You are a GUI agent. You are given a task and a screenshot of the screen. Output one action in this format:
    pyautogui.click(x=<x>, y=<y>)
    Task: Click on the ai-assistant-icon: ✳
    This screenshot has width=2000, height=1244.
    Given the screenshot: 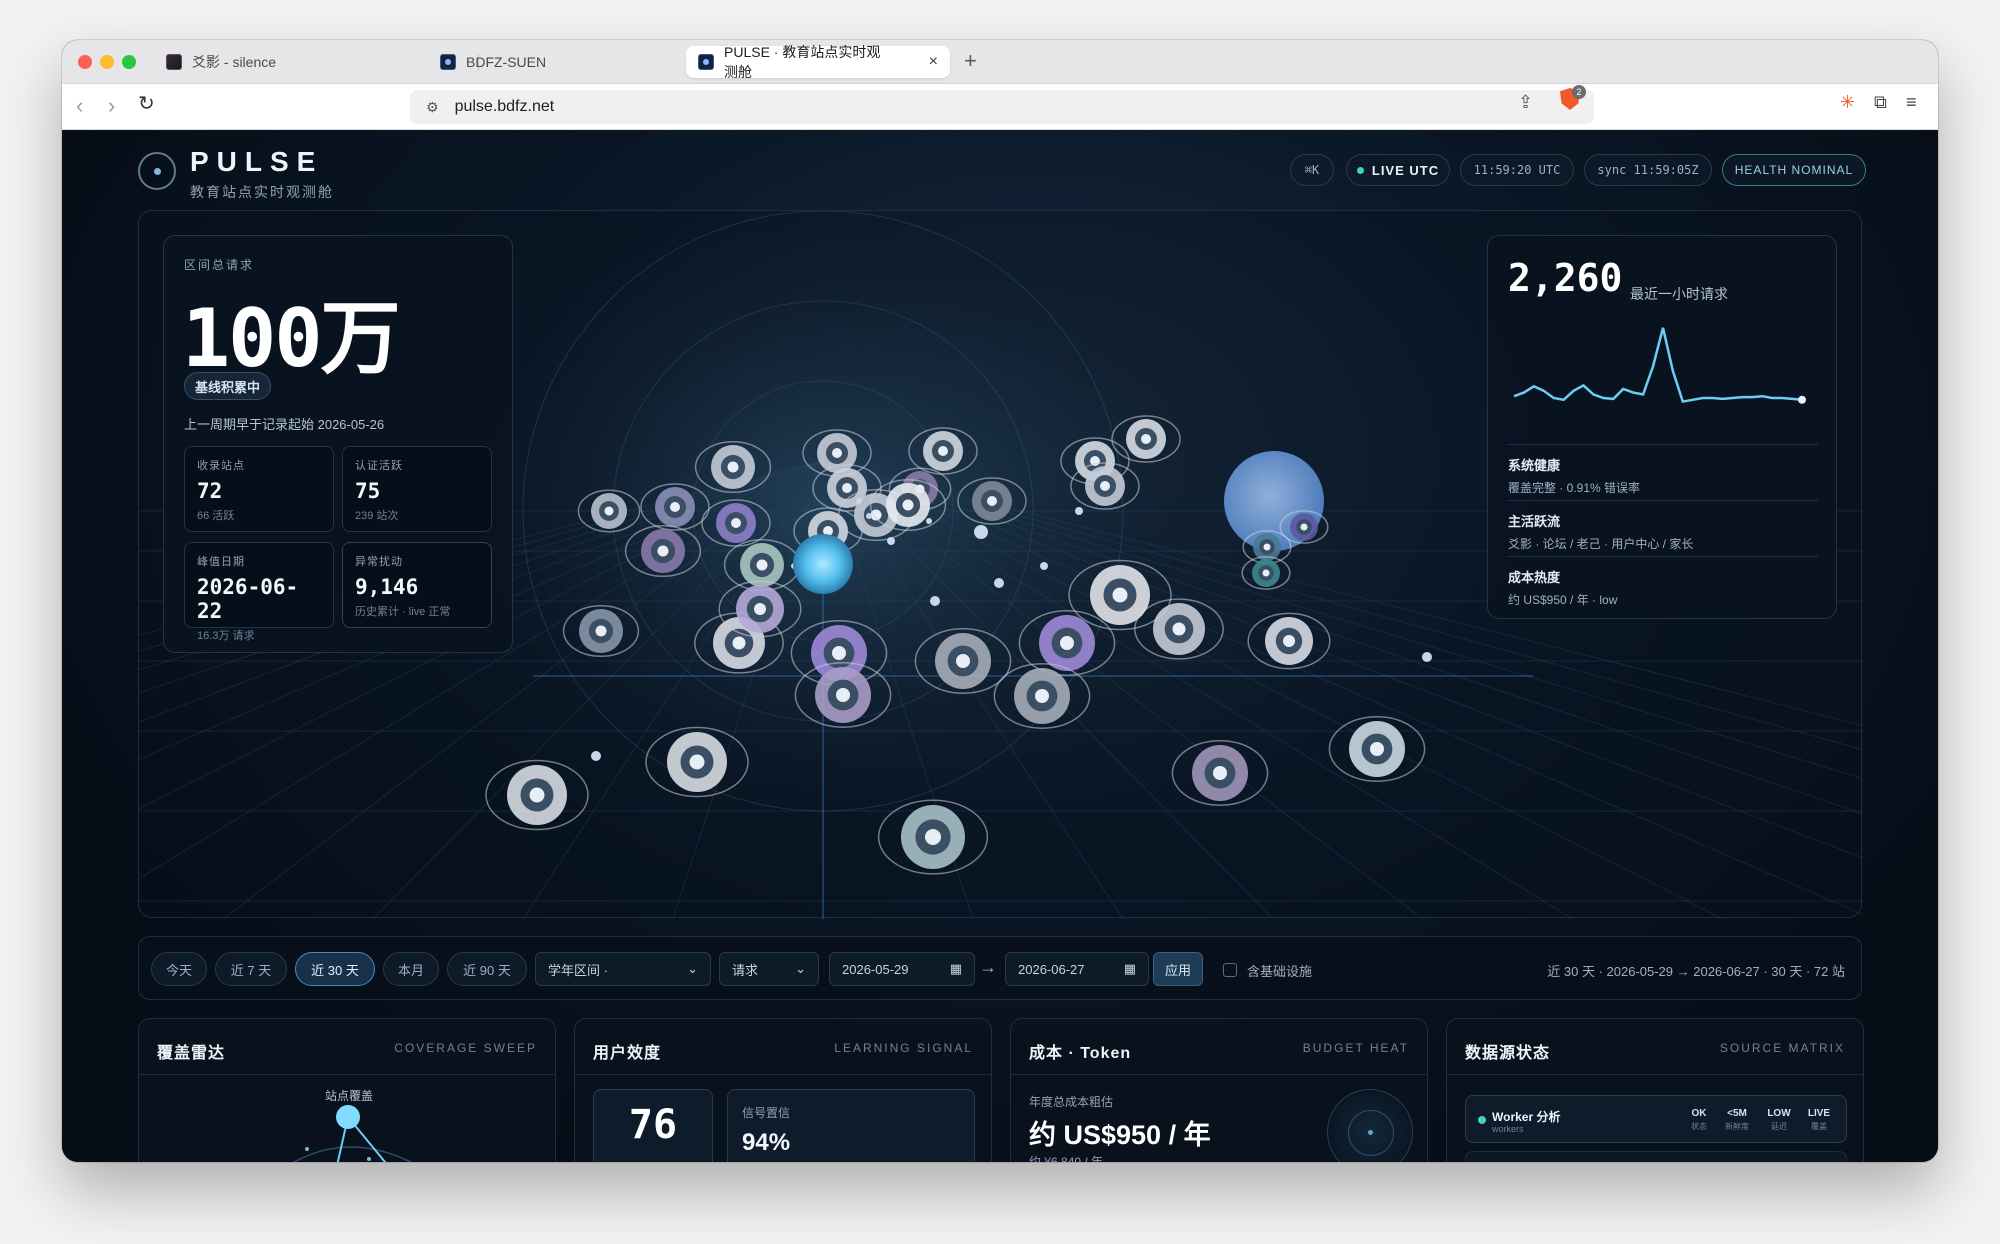 What is the action you would take?
    pyautogui.click(x=1847, y=102)
    